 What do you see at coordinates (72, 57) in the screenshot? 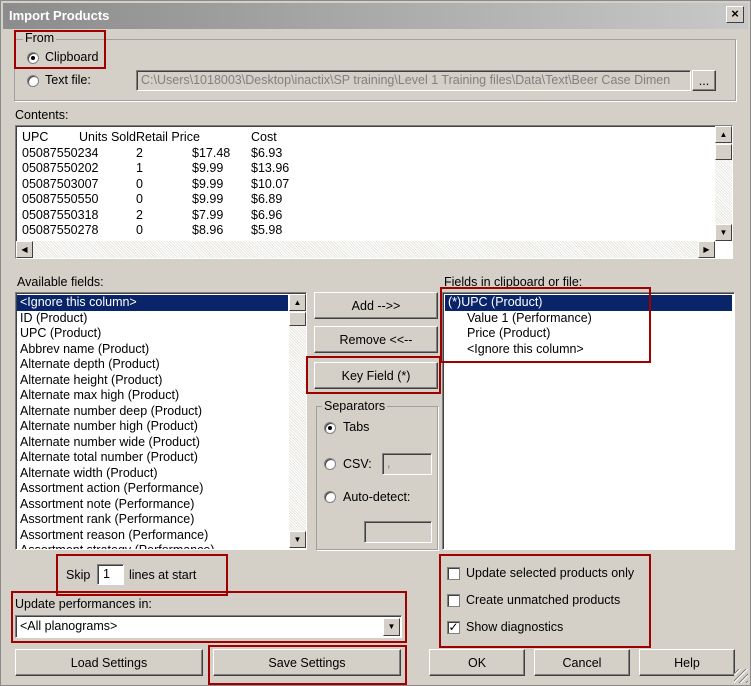
I see `clipboard-label: Clipboard` at bounding box center [72, 57].